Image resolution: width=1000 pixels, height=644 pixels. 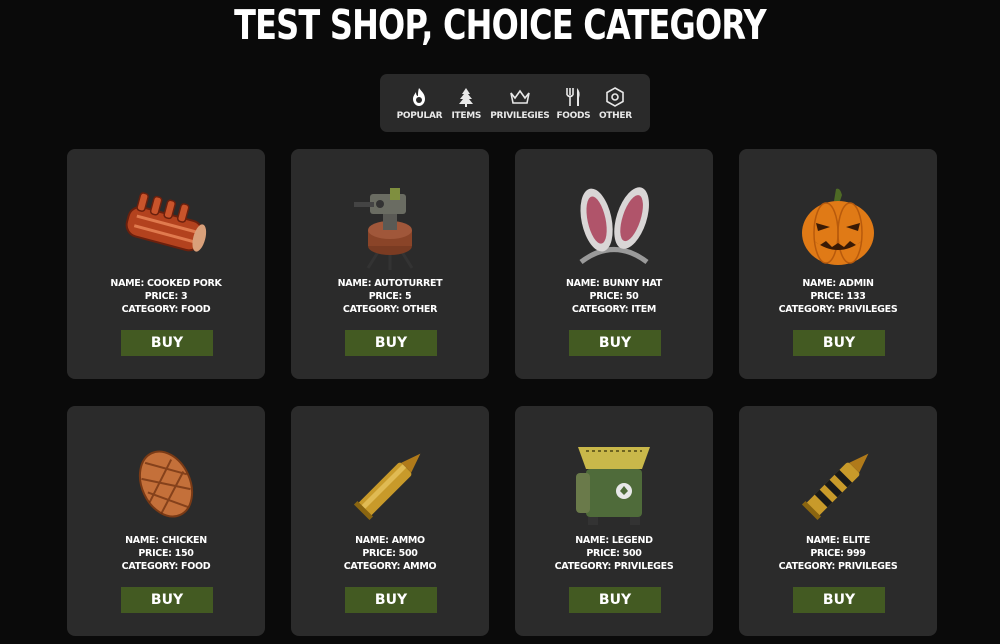 What do you see at coordinates (838, 283) in the screenshot?
I see `product-name: NAME: ADMIN` at bounding box center [838, 283].